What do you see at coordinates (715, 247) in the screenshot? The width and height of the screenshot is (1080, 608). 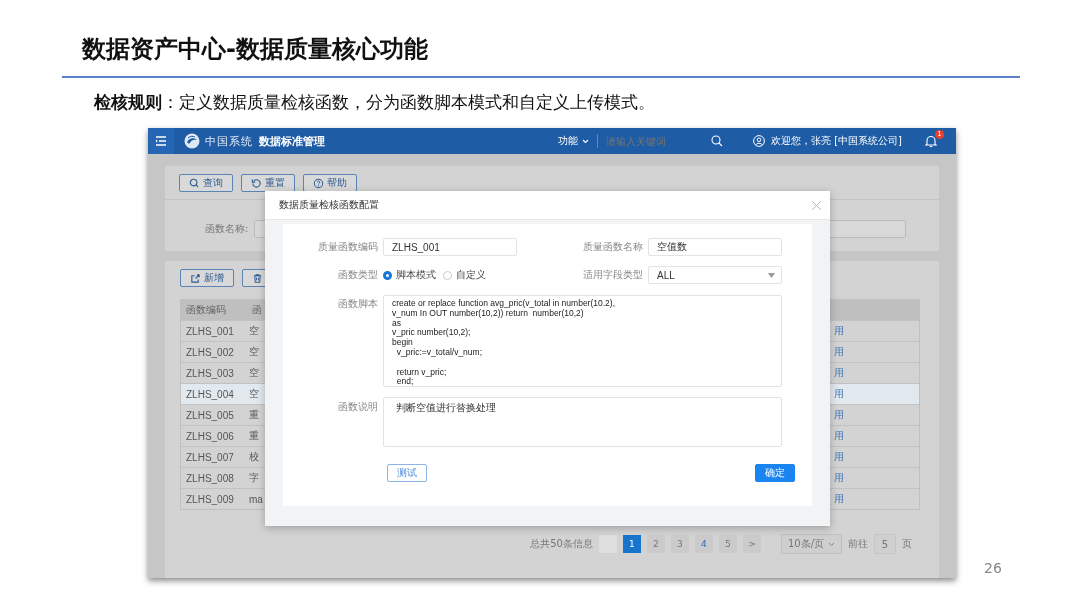 I see `name-field: 空值数` at bounding box center [715, 247].